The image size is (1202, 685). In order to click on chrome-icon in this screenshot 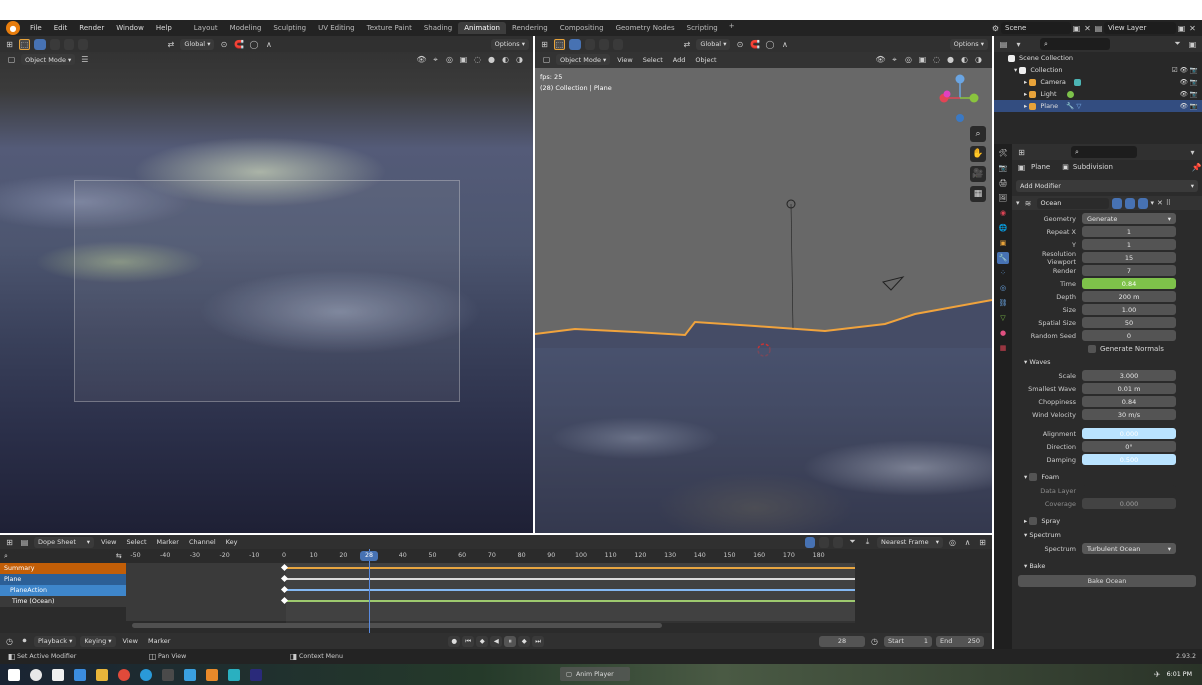, I will do `click(124, 674)`.